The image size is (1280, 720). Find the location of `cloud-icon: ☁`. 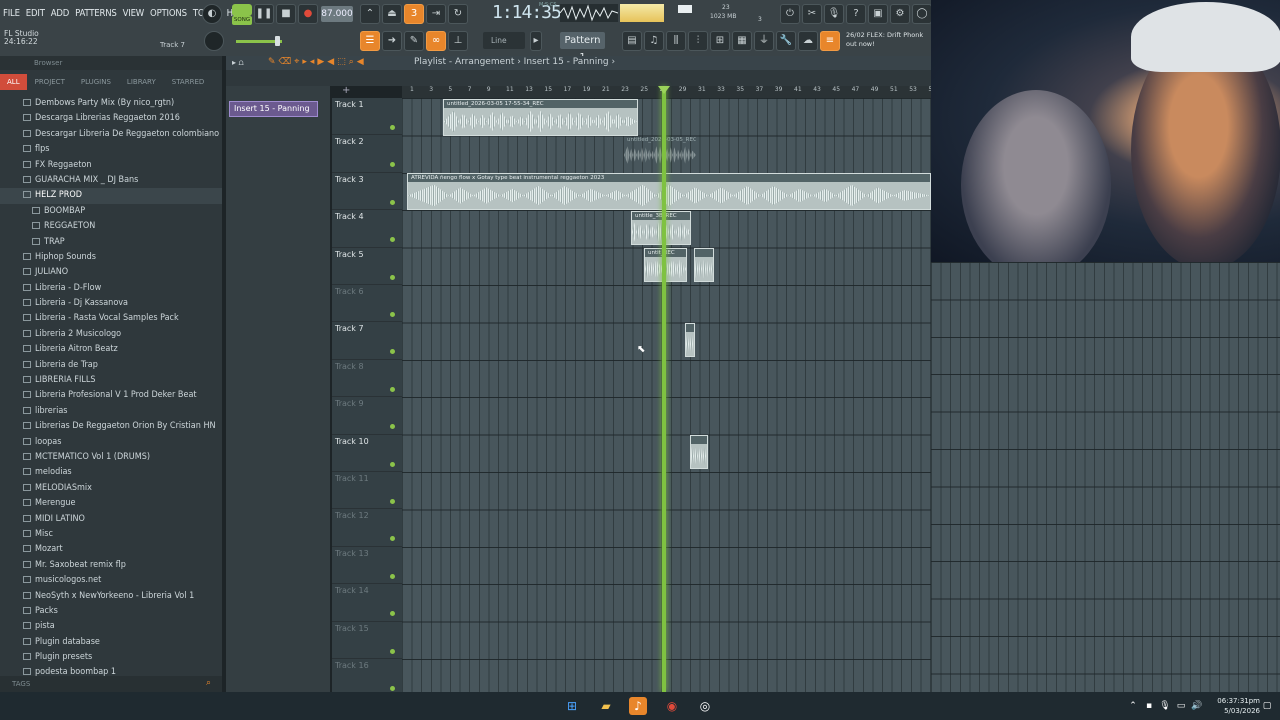

cloud-icon: ☁ is located at coordinates (808, 41).